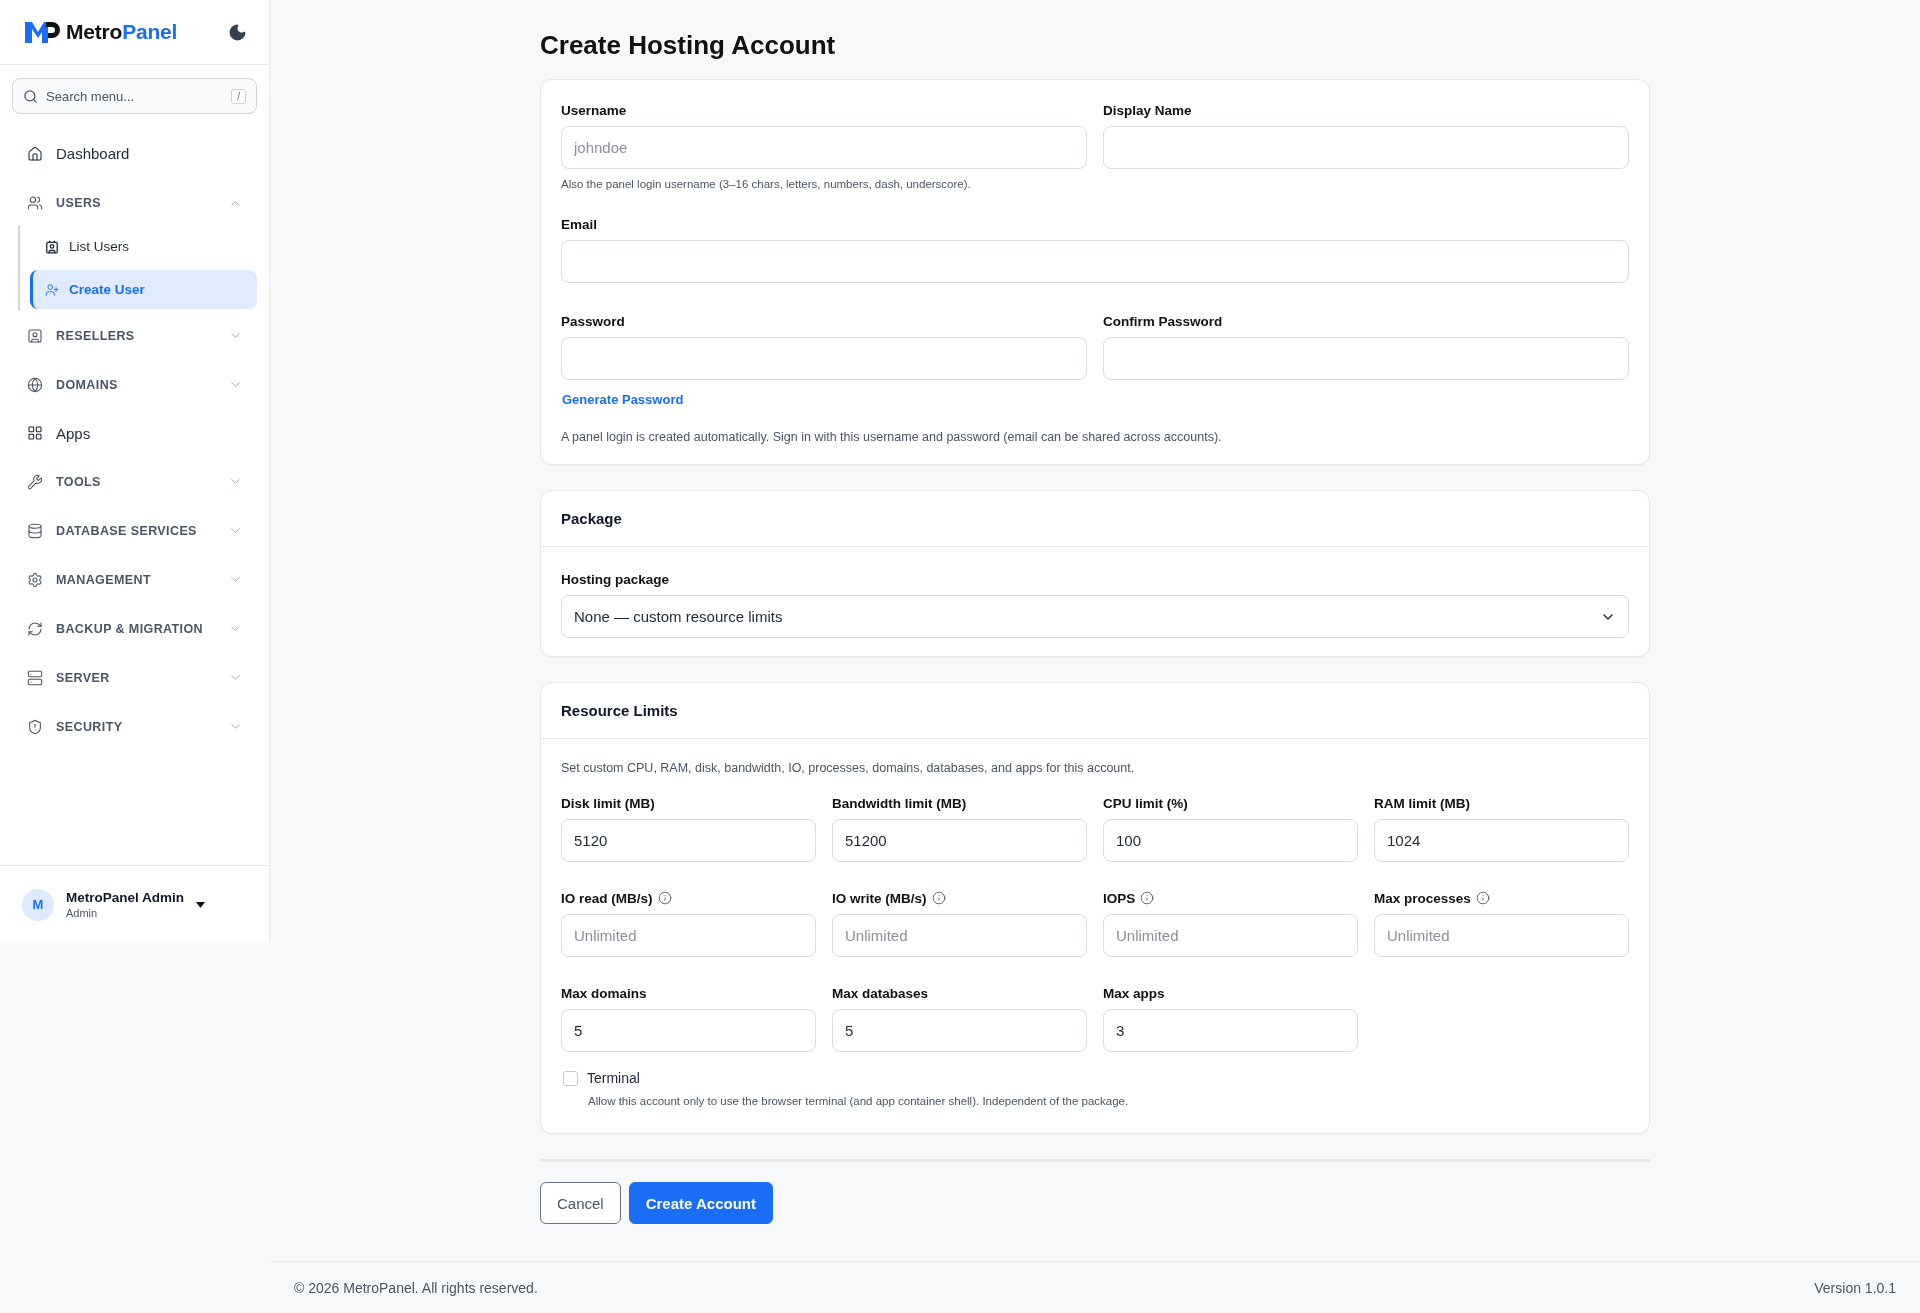 The image size is (1920, 1313). I want to click on user-list-icon, so click(52, 246).